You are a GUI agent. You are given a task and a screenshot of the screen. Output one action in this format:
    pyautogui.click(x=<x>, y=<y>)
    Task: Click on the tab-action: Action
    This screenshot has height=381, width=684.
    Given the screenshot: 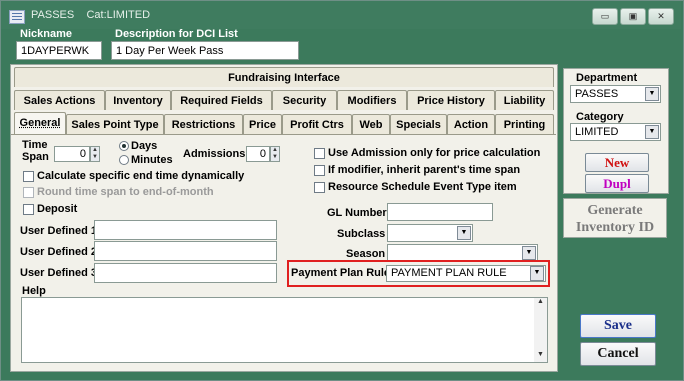 What is the action you would take?
    pyautogui.click(x=471, y=124)
    